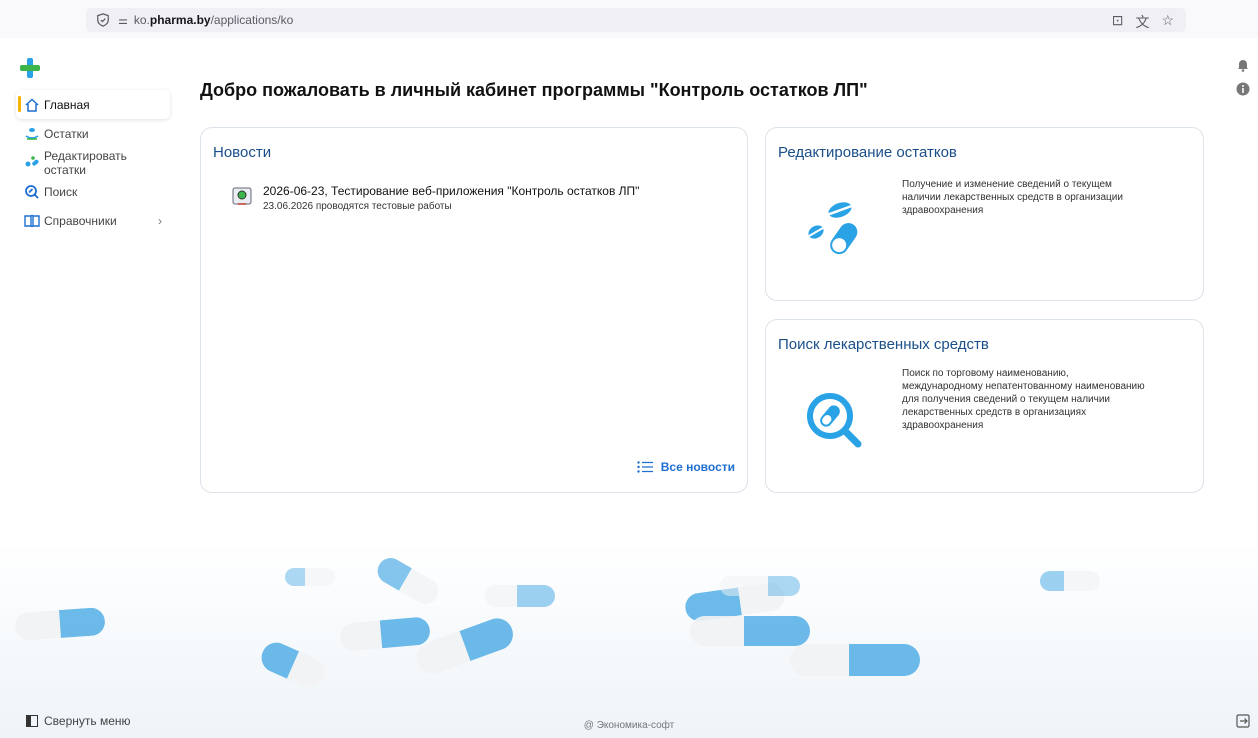  Describe the element at coordinates (160, 220) in the screenshot. I see `chevron-right-icon: ›` at that location.